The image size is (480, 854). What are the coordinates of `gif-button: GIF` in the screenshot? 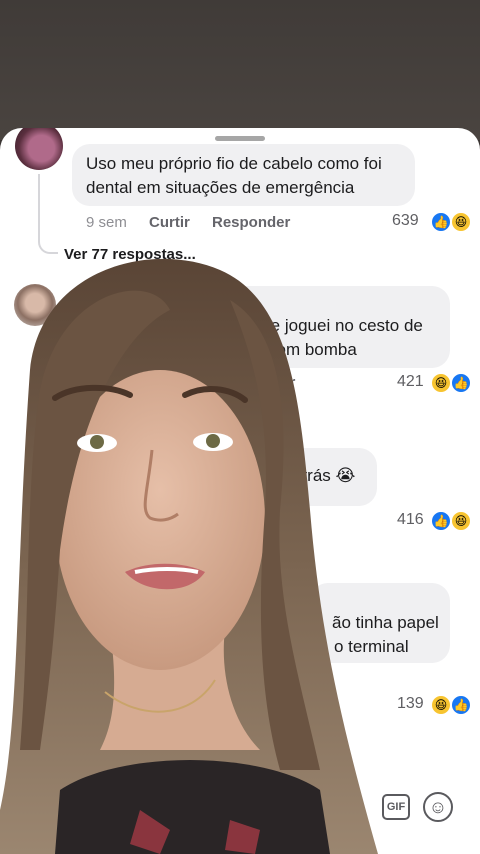 It's located at (396, 807).